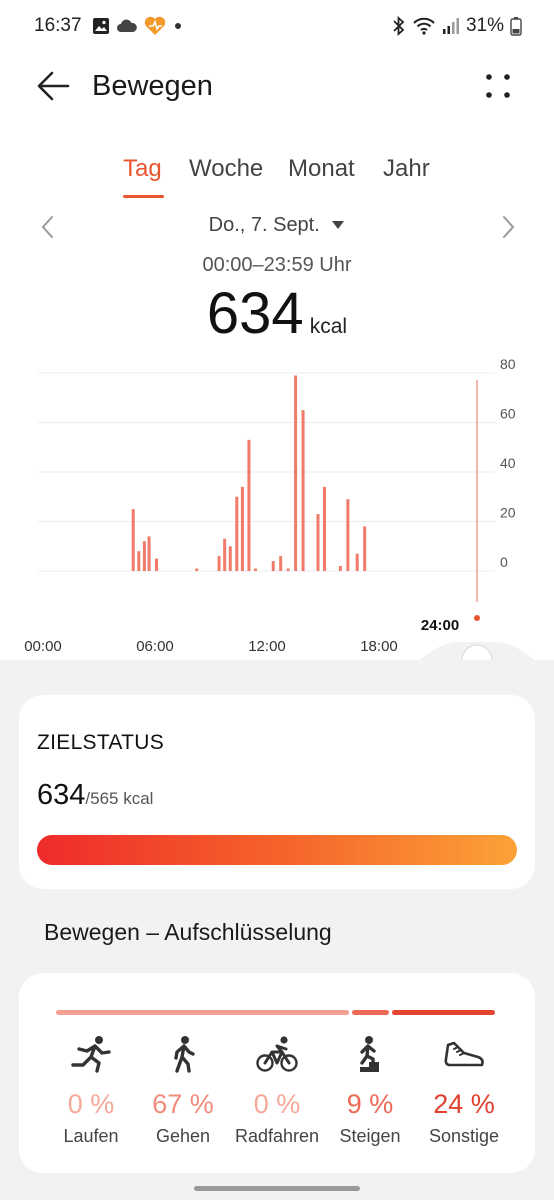 This screenshot has width=554, height=1200. What do you see at coordinates (321, 169) in the screenshot?
I see `tab-month: Monat` at bounding box center [321, 169].